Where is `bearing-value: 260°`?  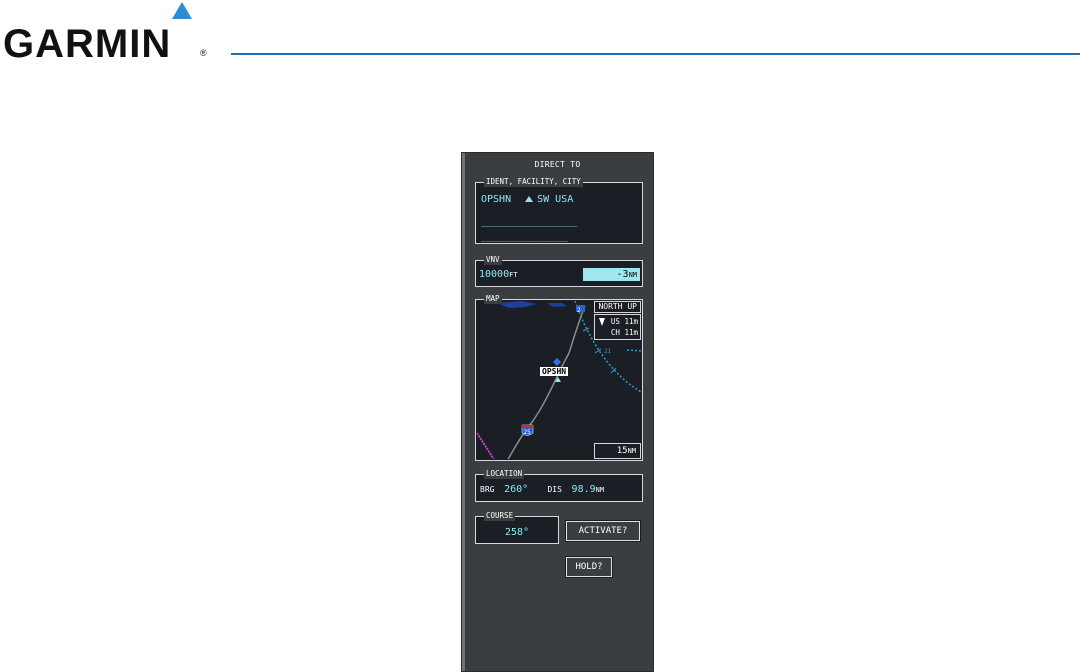
bearing-value: 260° is located at coordinates (516, 489).